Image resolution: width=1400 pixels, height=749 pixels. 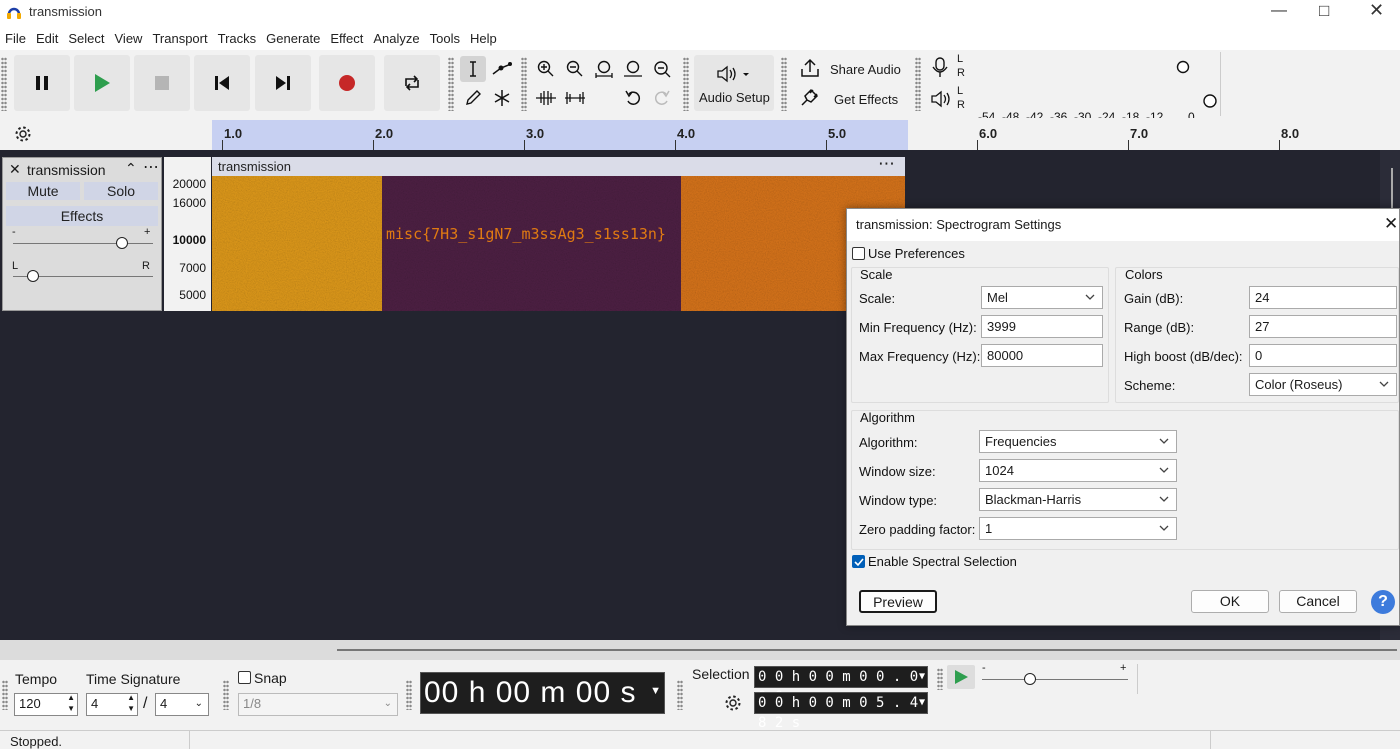 What do you see at coordinates (187, 234) in the screenshot?
I see `frequency-ruler: 20000 16000 10000 7000 5000` at bounding box center [187, 234].